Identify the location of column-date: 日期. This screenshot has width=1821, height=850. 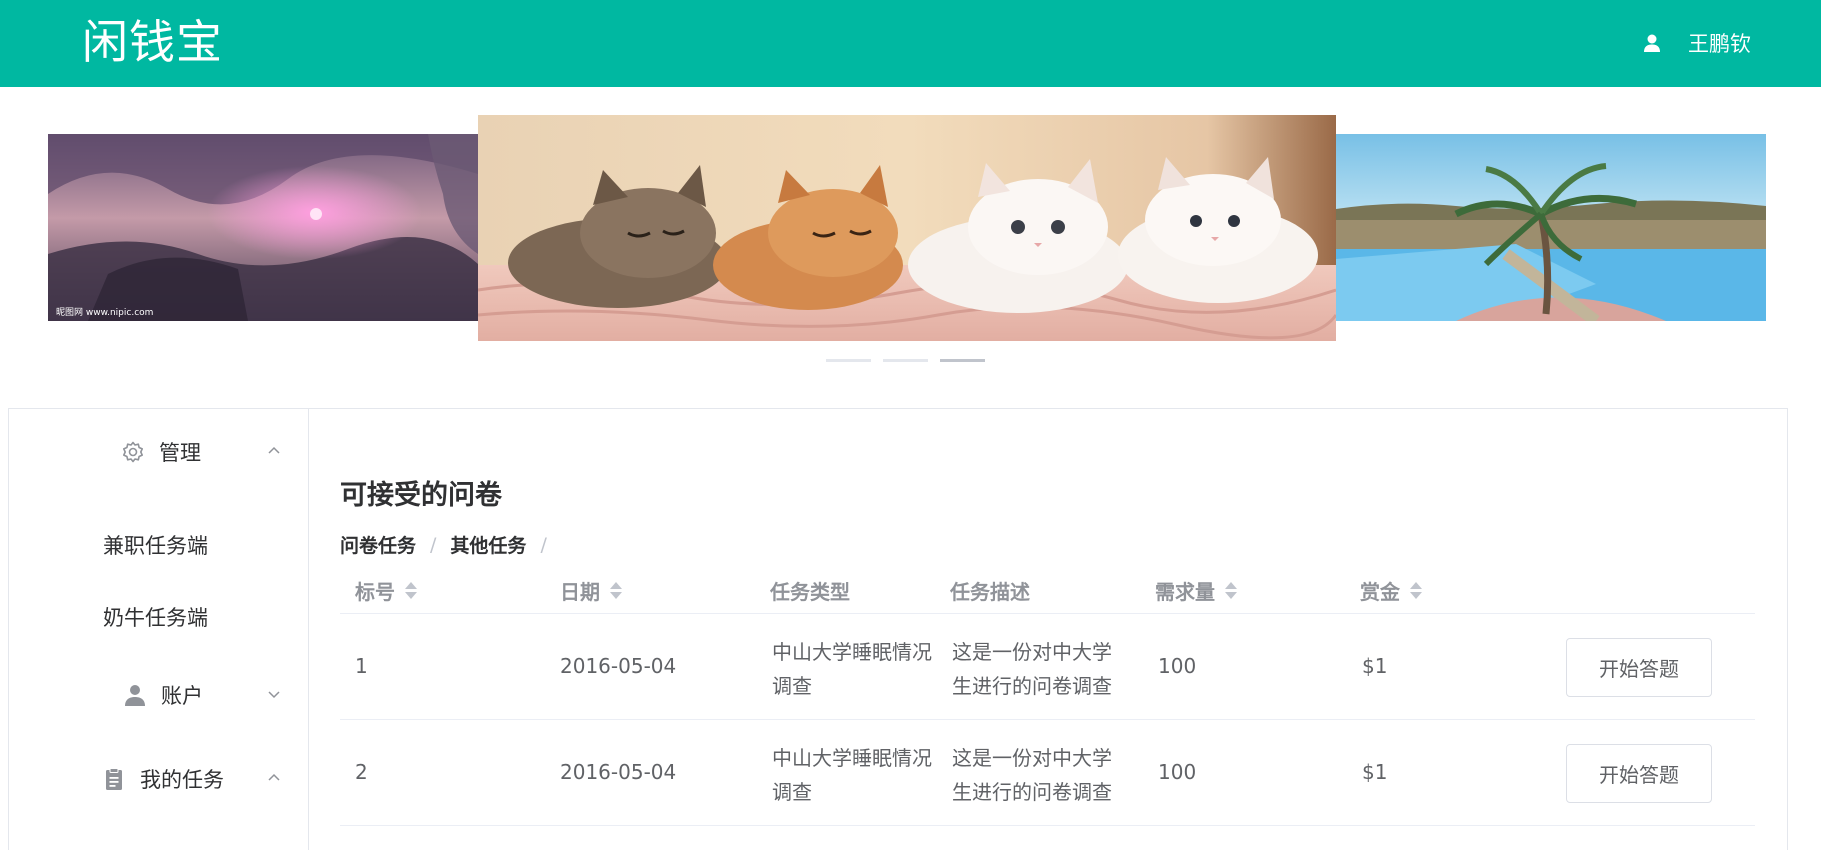
(591, 590).